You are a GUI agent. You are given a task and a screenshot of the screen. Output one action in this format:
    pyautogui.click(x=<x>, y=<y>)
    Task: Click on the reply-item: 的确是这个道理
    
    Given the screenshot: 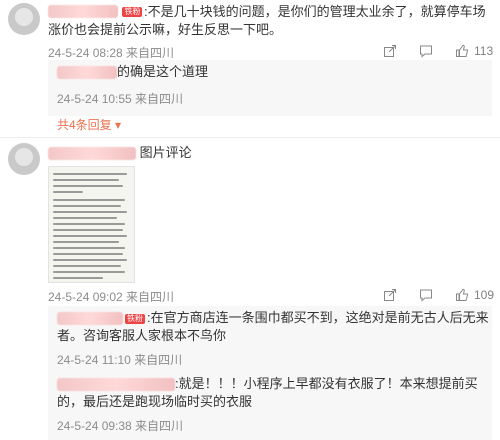 What is the action you would take?
    pyautogui.click(x=132, y=72)
    